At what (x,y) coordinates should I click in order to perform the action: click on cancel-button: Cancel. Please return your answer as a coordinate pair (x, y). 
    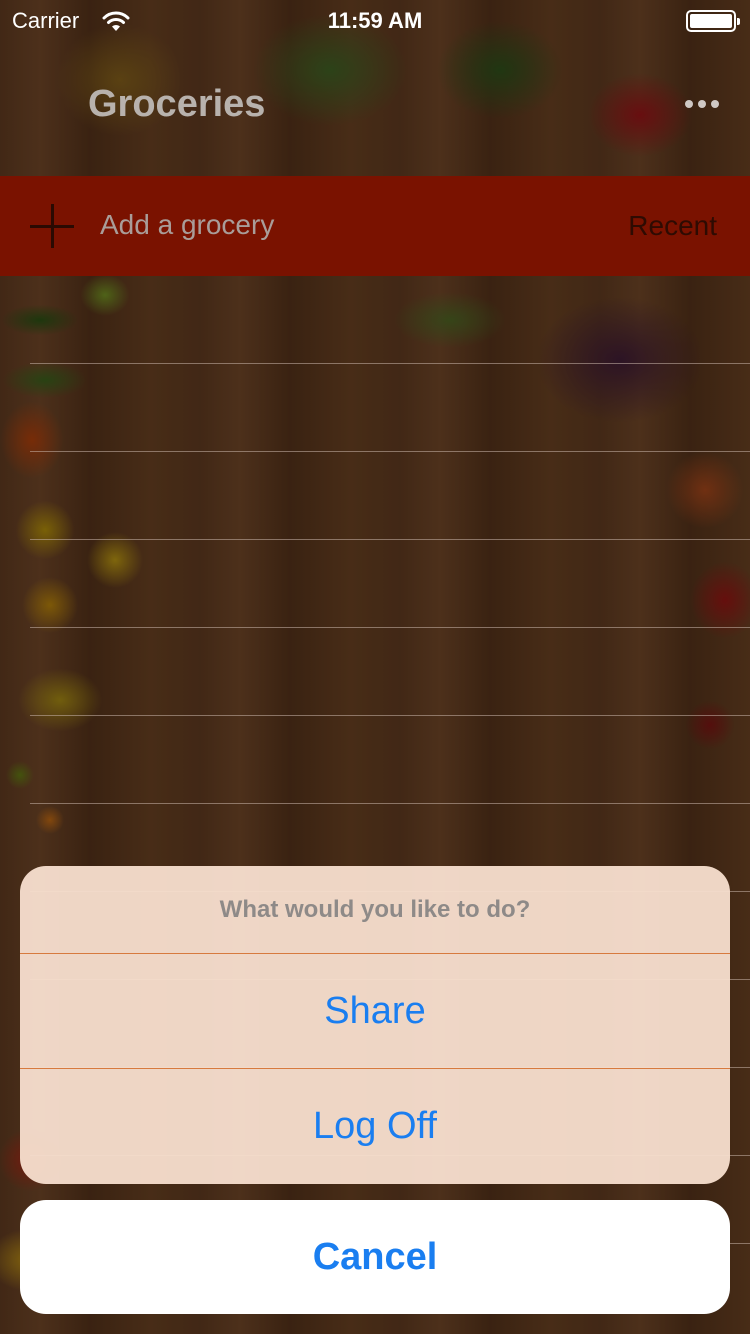
    Looking at the image, I should click on (375, 1257).